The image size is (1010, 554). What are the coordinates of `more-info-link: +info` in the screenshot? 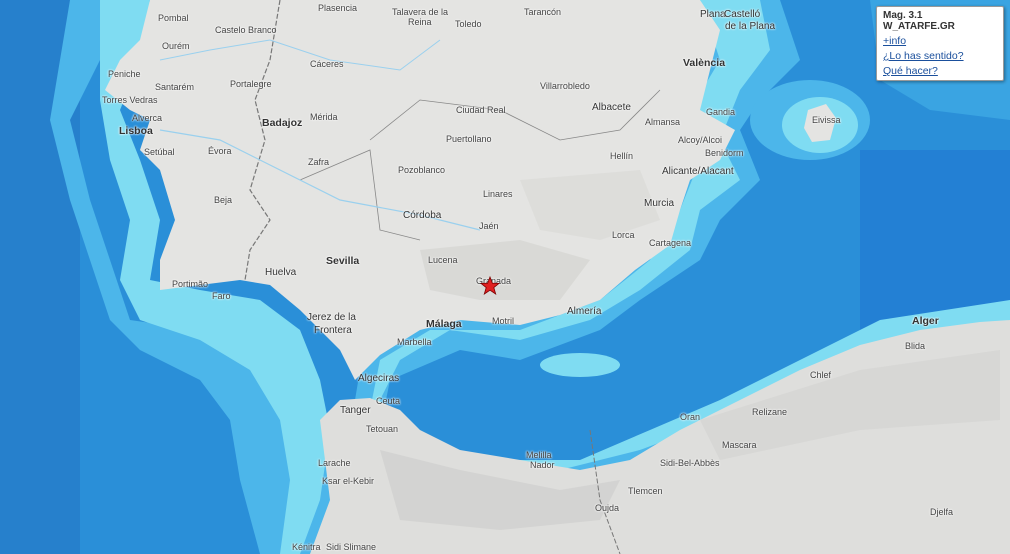 It's located at (940, 41).